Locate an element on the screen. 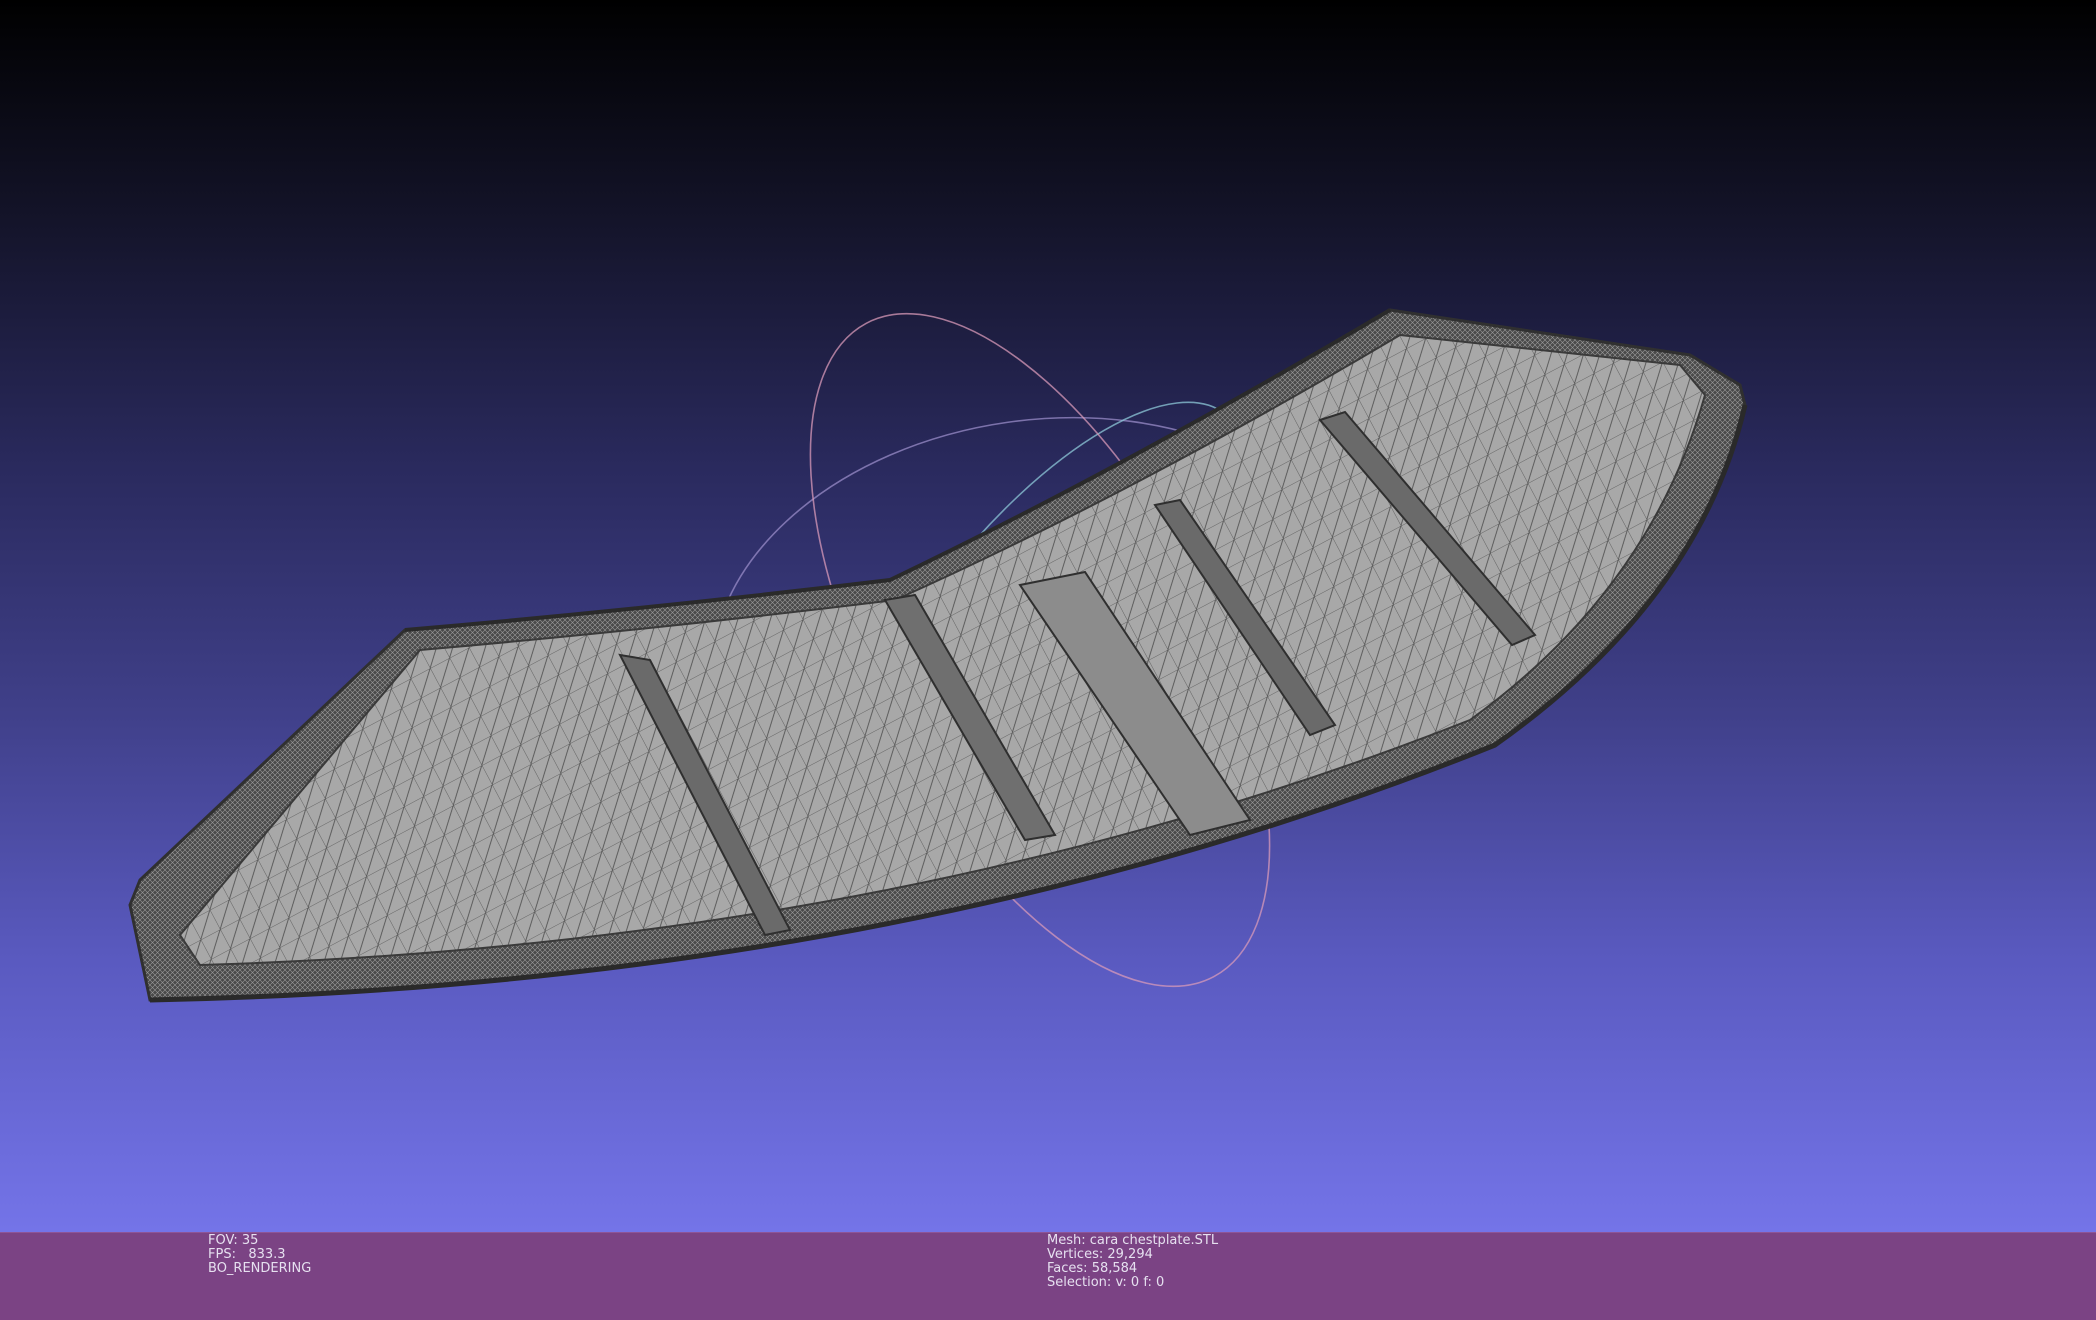 The width and height of the screenshot is (2096, 1320). mesh-name-readout: Mesh: cara chestplate.STL is located at coordinates (1132, 1241).